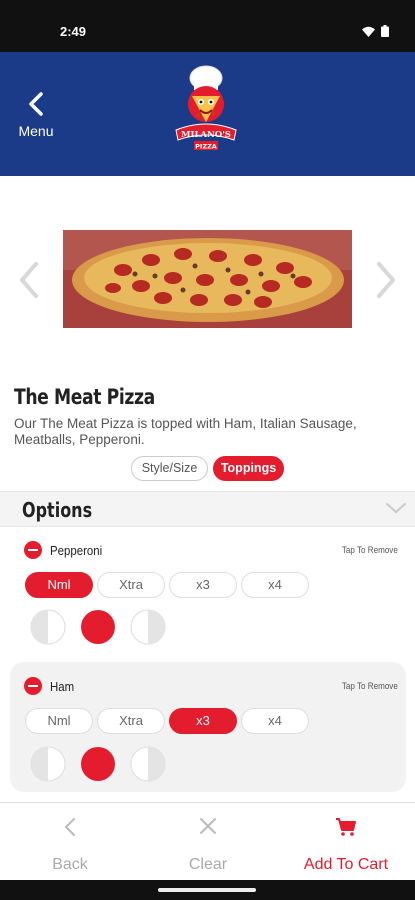  Describe the element at coordinates (207, 26) in the screenshot. I see `status-bar: 2:49` at that location.